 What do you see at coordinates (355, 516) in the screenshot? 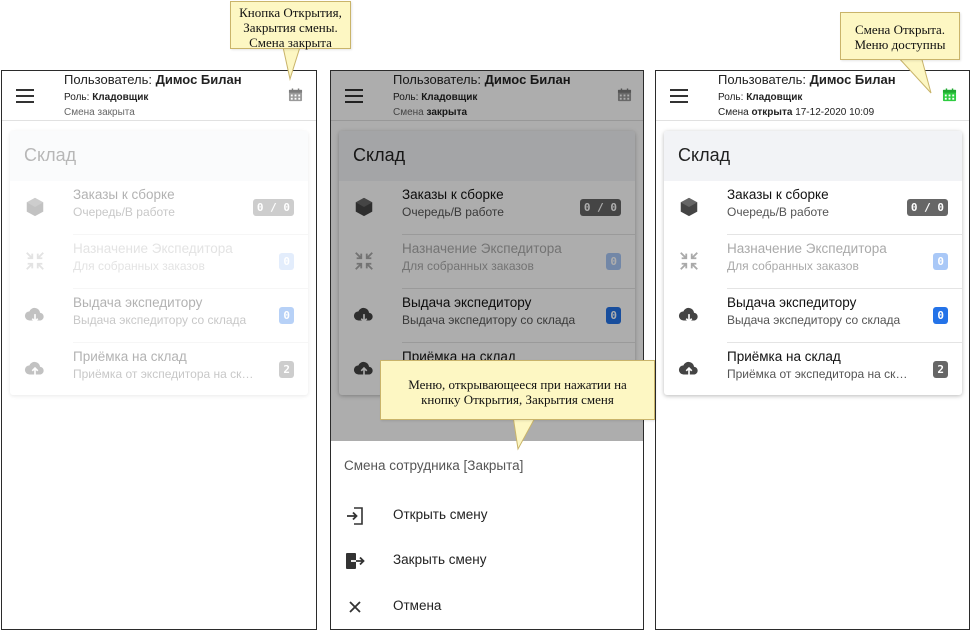
I see `login-icon` at bounding box center [355, 516].